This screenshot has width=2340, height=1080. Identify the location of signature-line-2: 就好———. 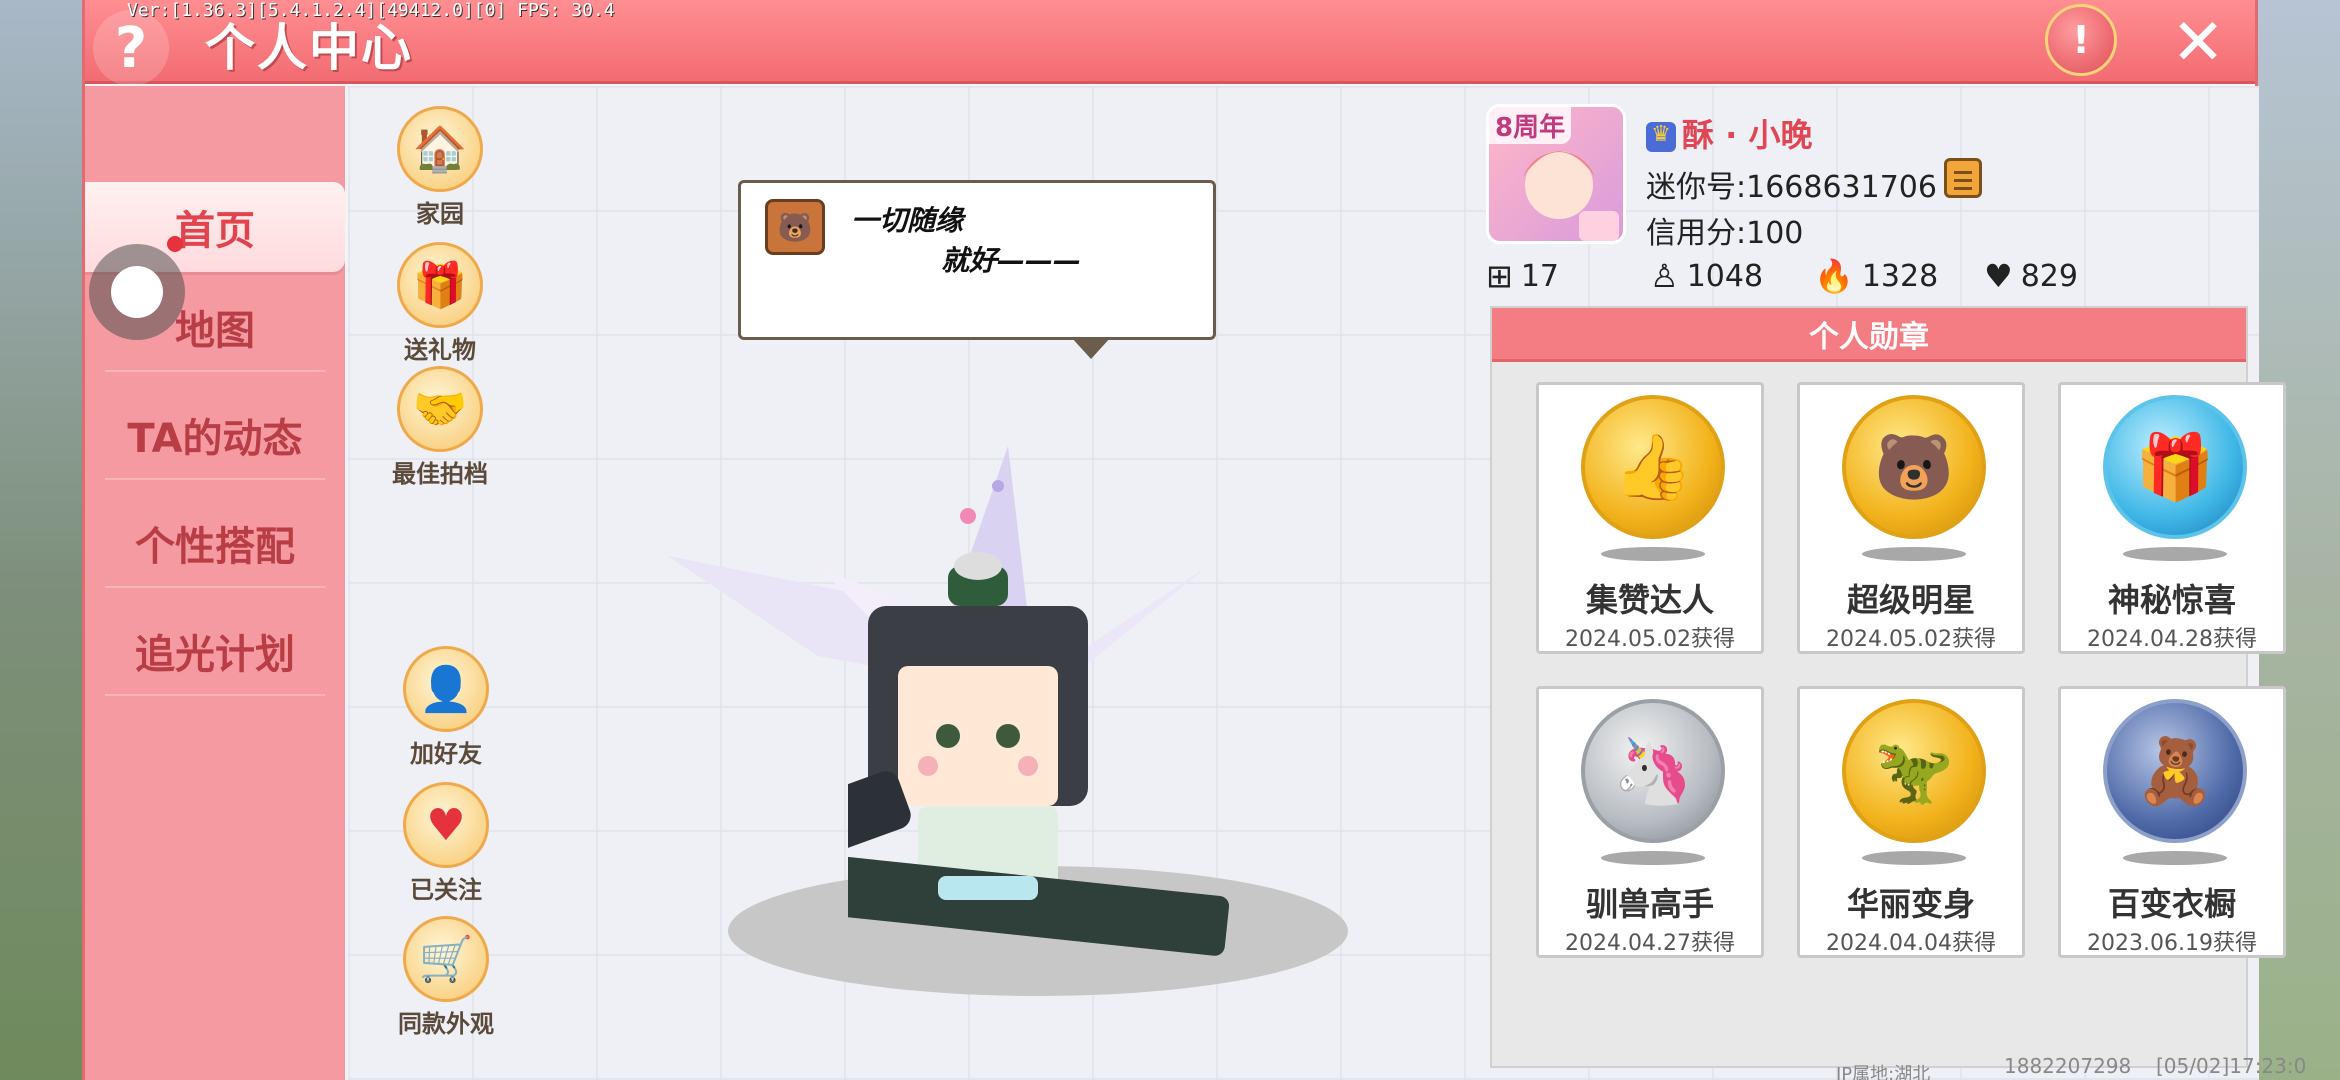
(1011, 260).